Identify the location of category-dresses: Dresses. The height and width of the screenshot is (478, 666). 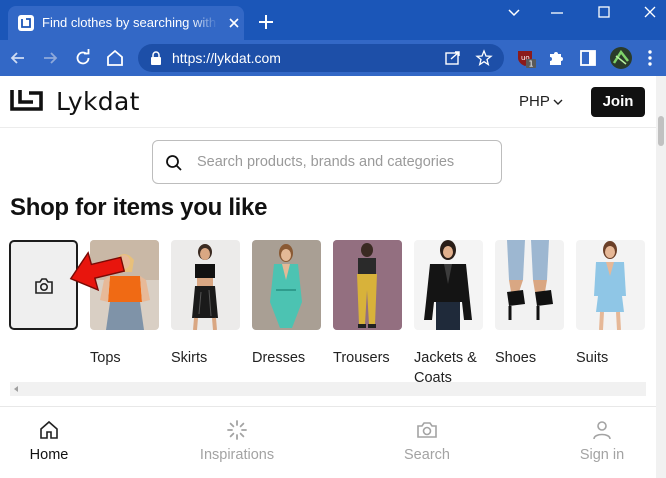
(287, 304).